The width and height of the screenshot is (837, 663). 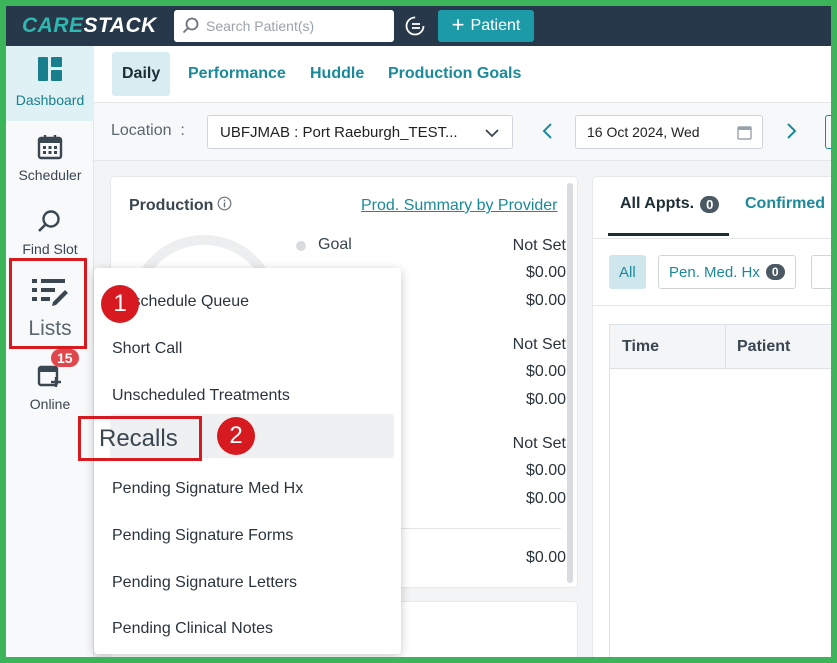 I want to click on nav-scheduler: Scheduler, so click(x=50, y=158).